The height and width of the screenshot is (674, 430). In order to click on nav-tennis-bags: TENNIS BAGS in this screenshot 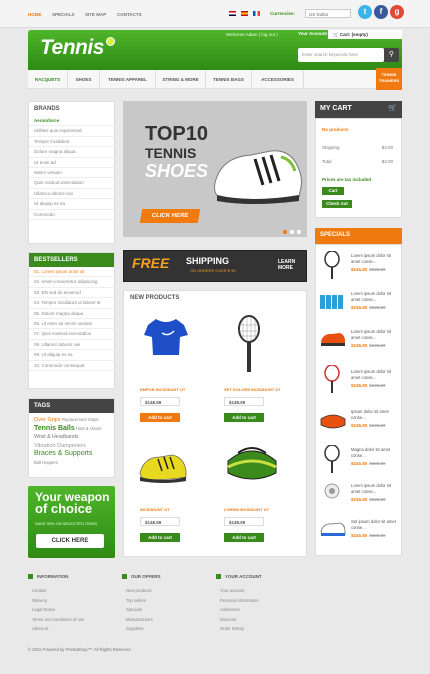, I will do `click(229, 79)`.